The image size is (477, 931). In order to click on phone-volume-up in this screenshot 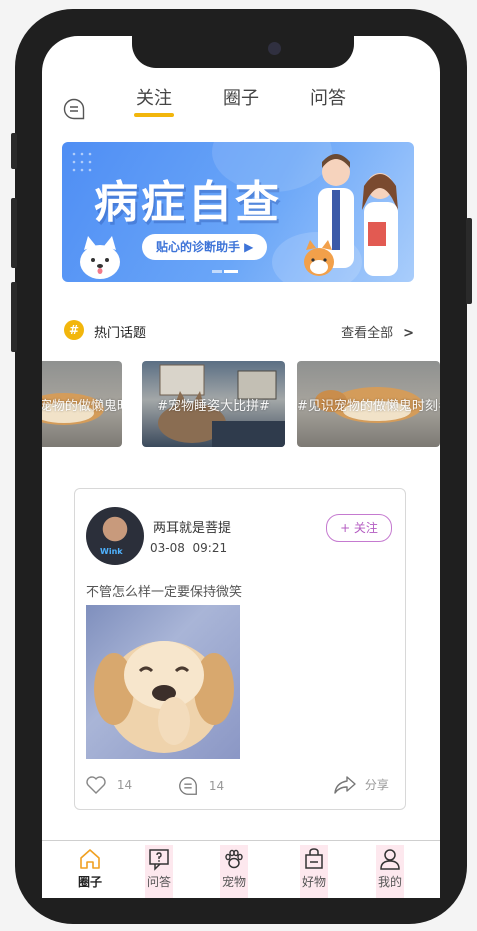, I will do `click(14, 233)`.